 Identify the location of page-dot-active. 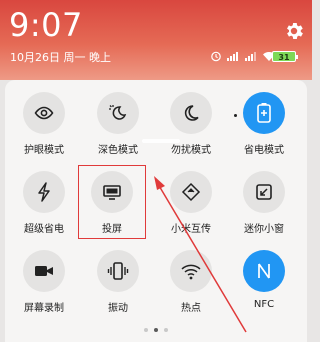
(156, 330).